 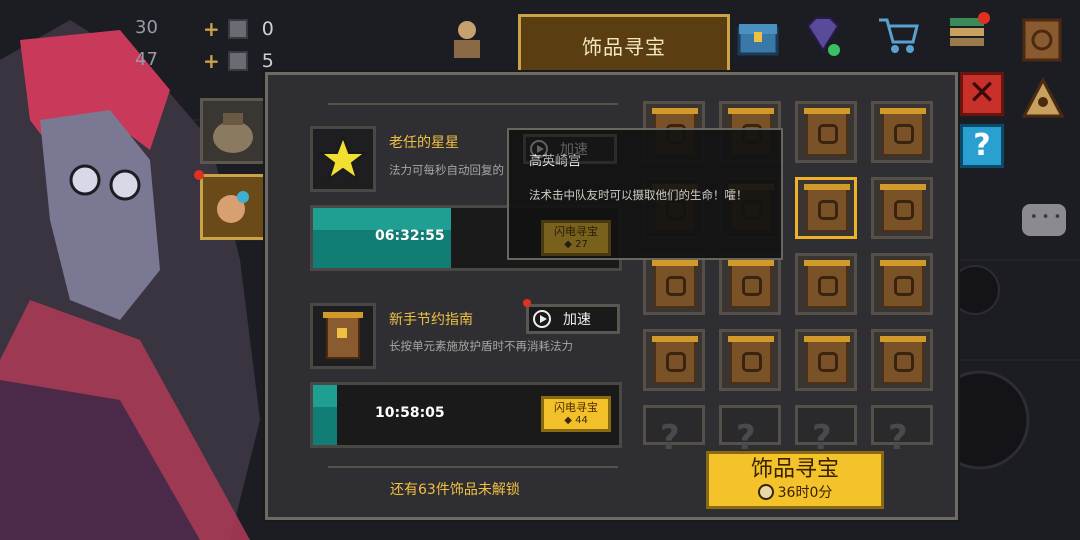 What do you see at coordinates (765, 492) in the screenshot?
I see `clock-icon` at bounding box center [765, 492].